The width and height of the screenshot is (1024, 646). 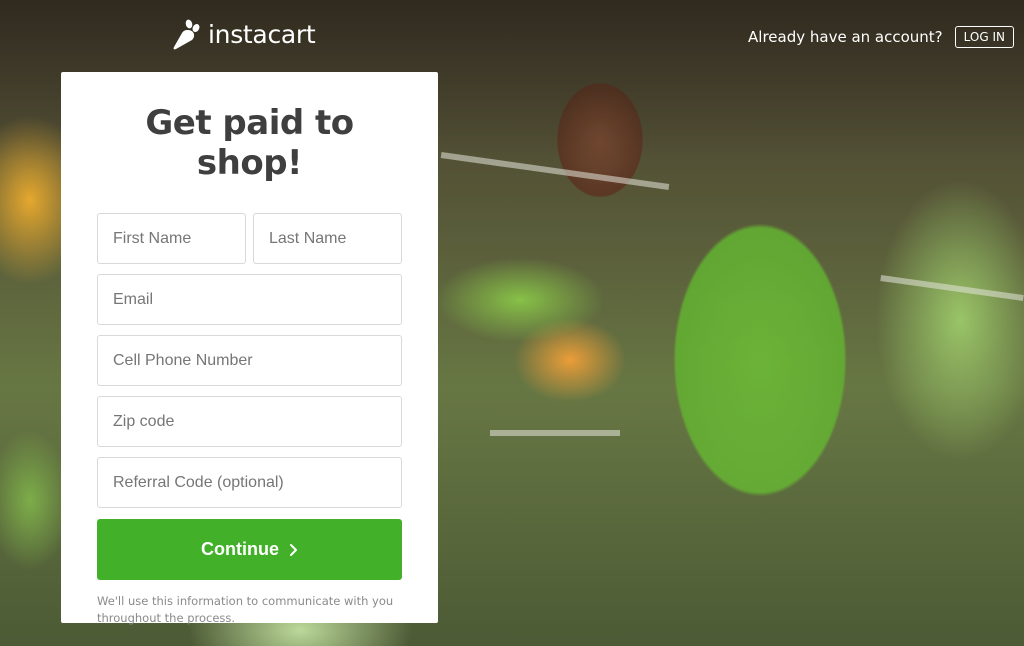 What do you see at coordinates (845, 37) in the screenshot?
I see `account-prompt-text: Already have an account?` at bounding box center [845, 37].